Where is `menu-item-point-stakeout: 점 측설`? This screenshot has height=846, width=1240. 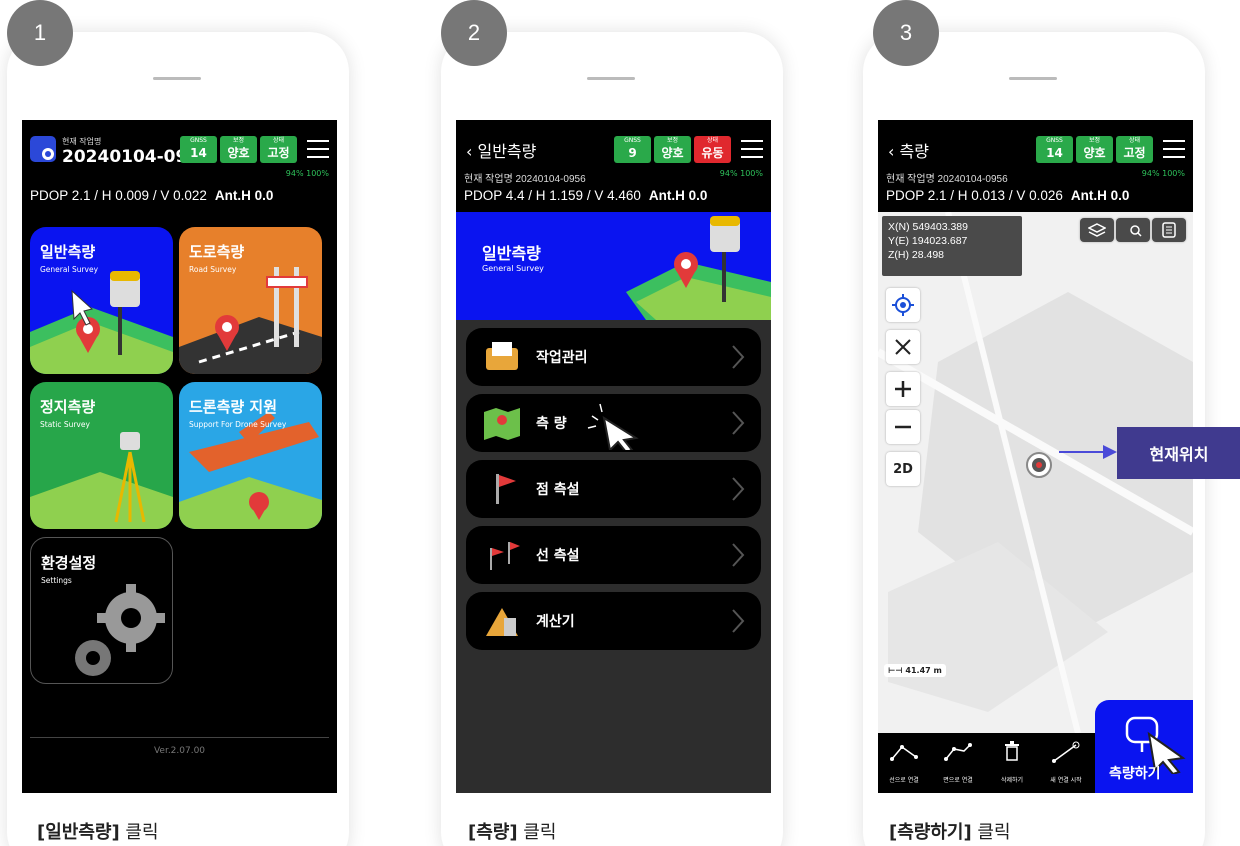 menu-item-point-stakeout: 점 측설 is located at coordinates (613, 489).